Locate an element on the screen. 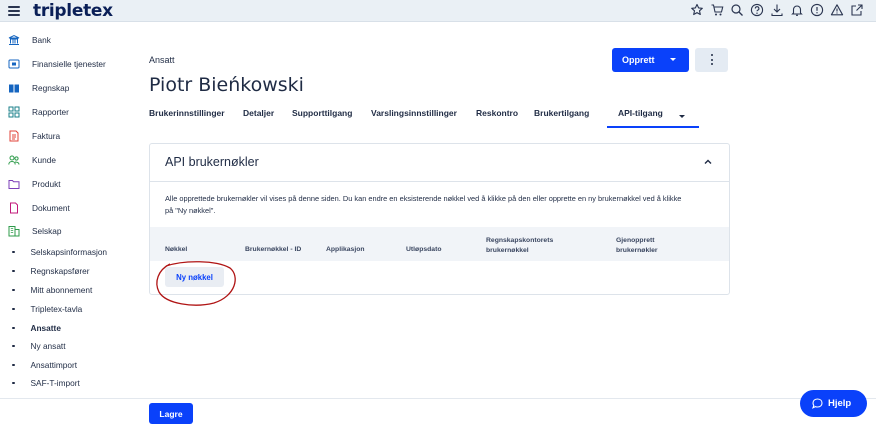 The image size is (876, 428). column-header-gjenopprett-brukernokler: Gjenopprett brukernøkler is located at coordinates (646, 246).